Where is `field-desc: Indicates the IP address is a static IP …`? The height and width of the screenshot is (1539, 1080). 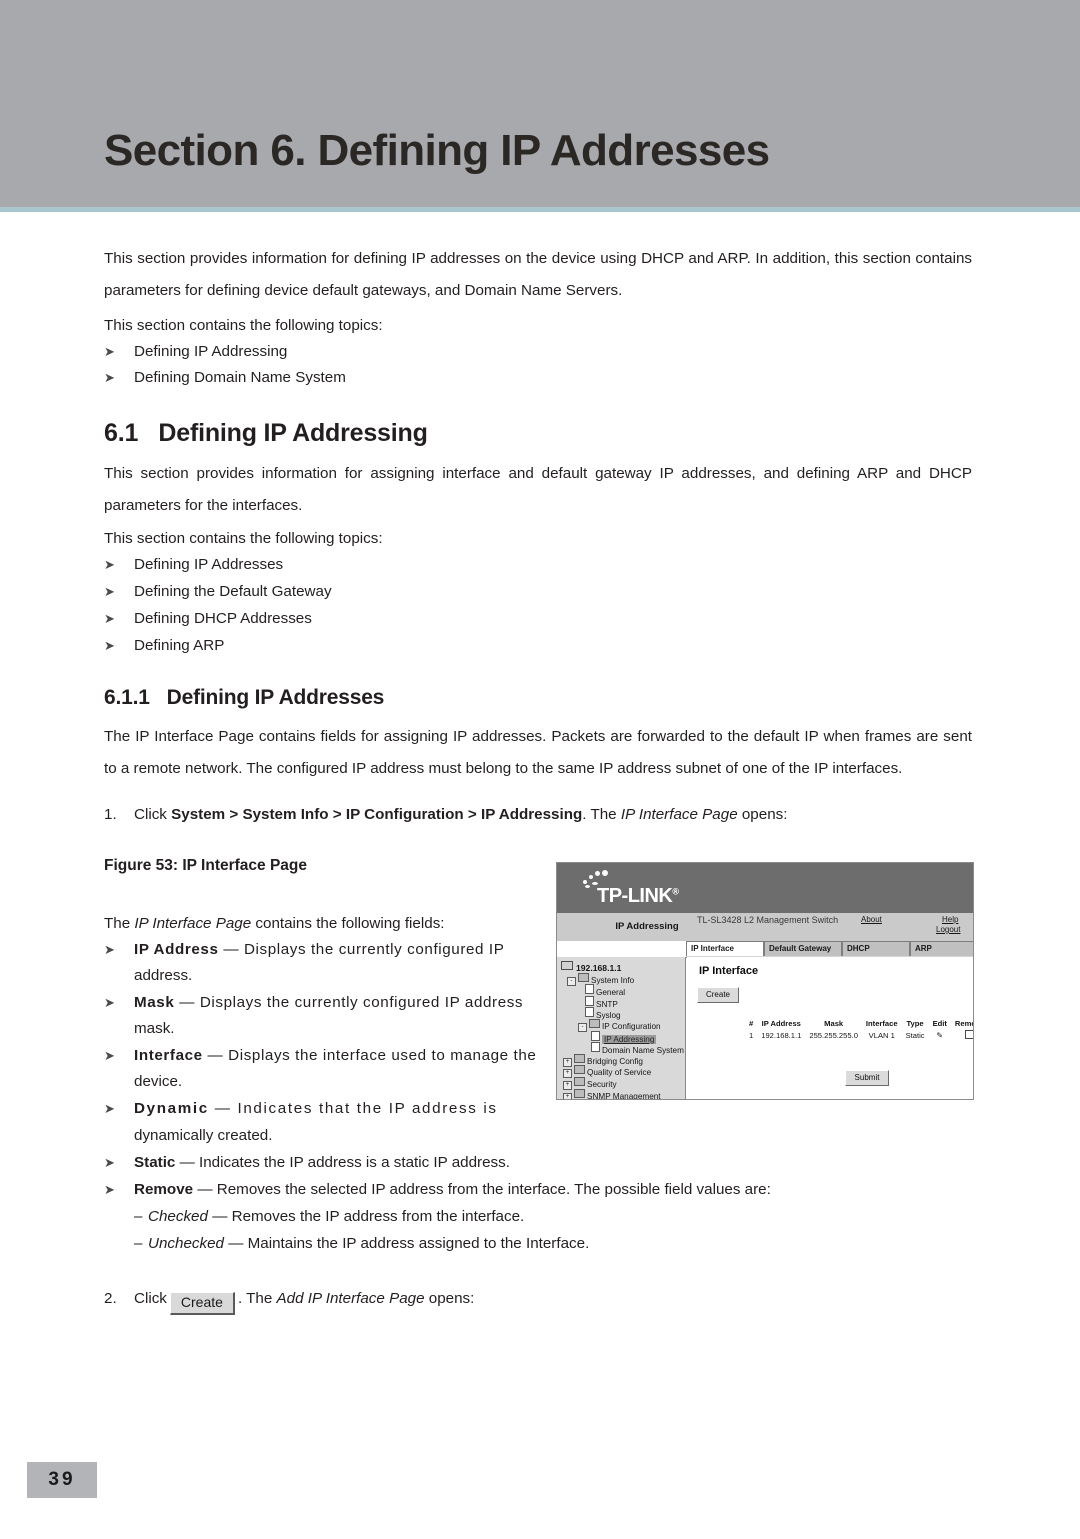
field-desc: Indicates the IP address is a static IP … is located at coordinates (354, 1162).